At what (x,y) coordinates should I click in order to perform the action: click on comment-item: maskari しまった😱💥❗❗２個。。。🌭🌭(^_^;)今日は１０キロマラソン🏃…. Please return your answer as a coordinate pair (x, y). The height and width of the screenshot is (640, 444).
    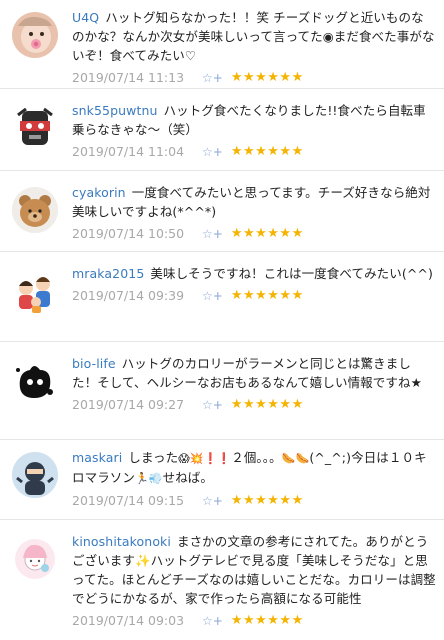
    Looking at the image, I should click on (222, 480).